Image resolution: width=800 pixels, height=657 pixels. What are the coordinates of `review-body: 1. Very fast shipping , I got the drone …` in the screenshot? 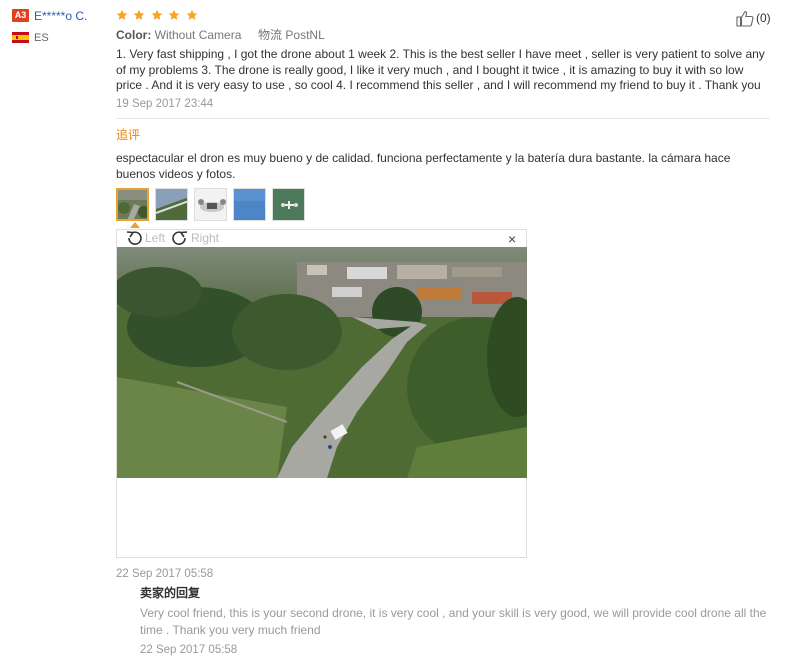 It's located at (441, 79).